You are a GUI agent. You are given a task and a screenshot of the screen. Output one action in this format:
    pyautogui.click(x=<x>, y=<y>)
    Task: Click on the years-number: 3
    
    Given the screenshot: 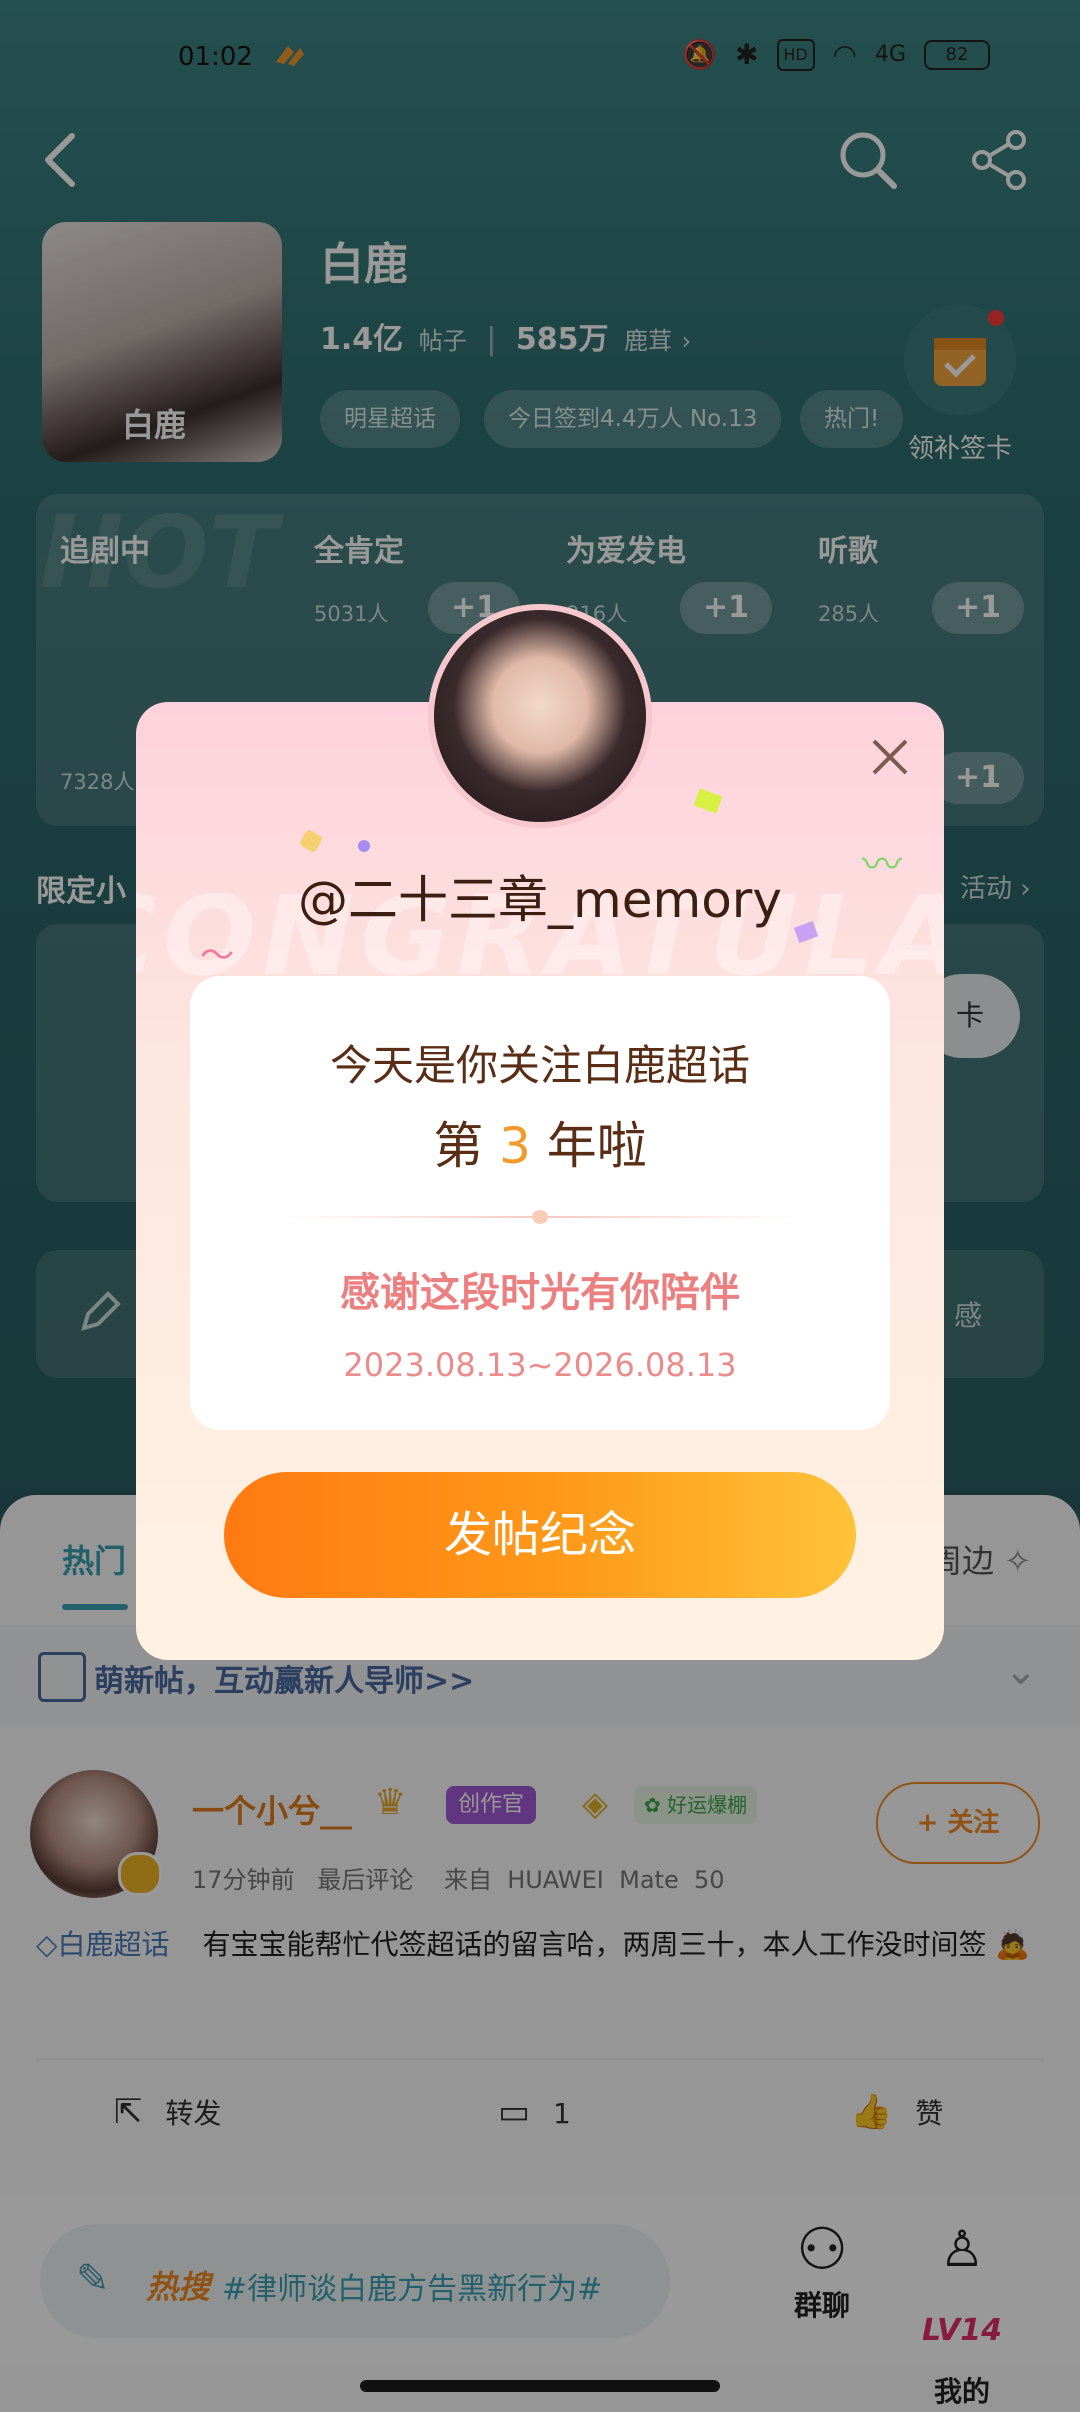 What is the action you would take?
    pyautogui.click(x=515, y=1146)
    